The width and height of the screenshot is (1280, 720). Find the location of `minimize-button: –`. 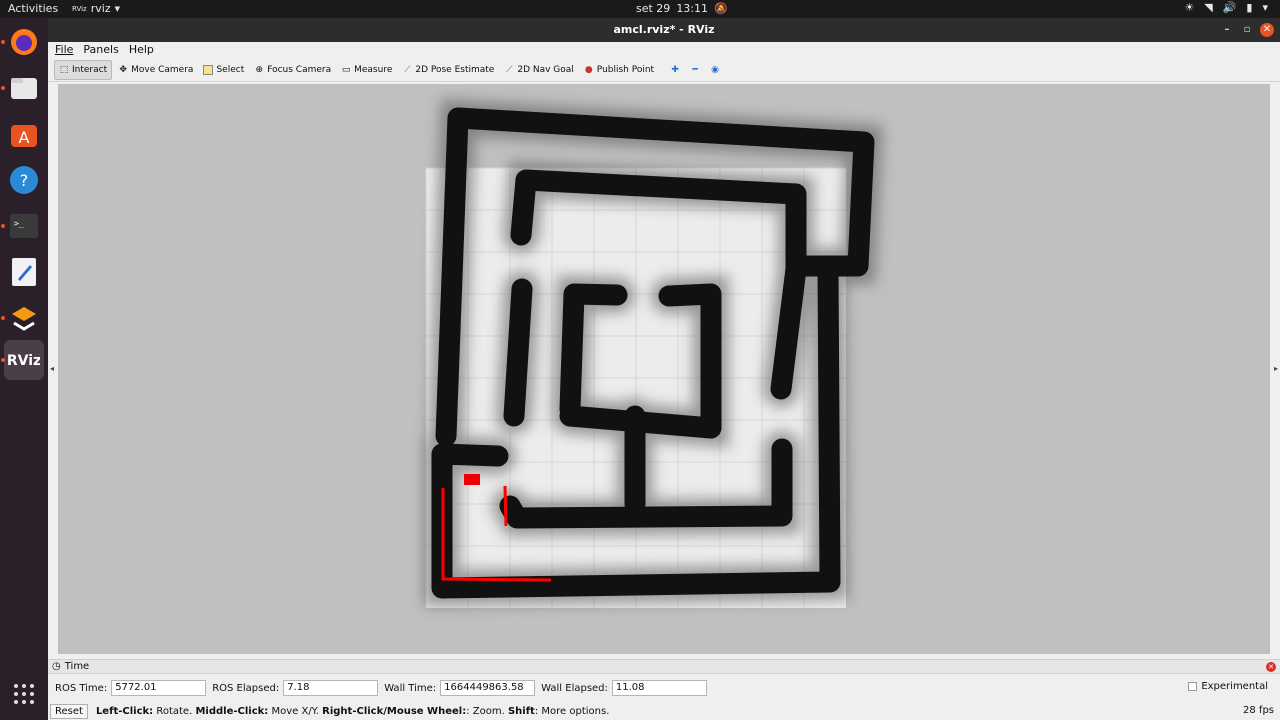

minimize-button: – is located at coordinates (1227, 30).